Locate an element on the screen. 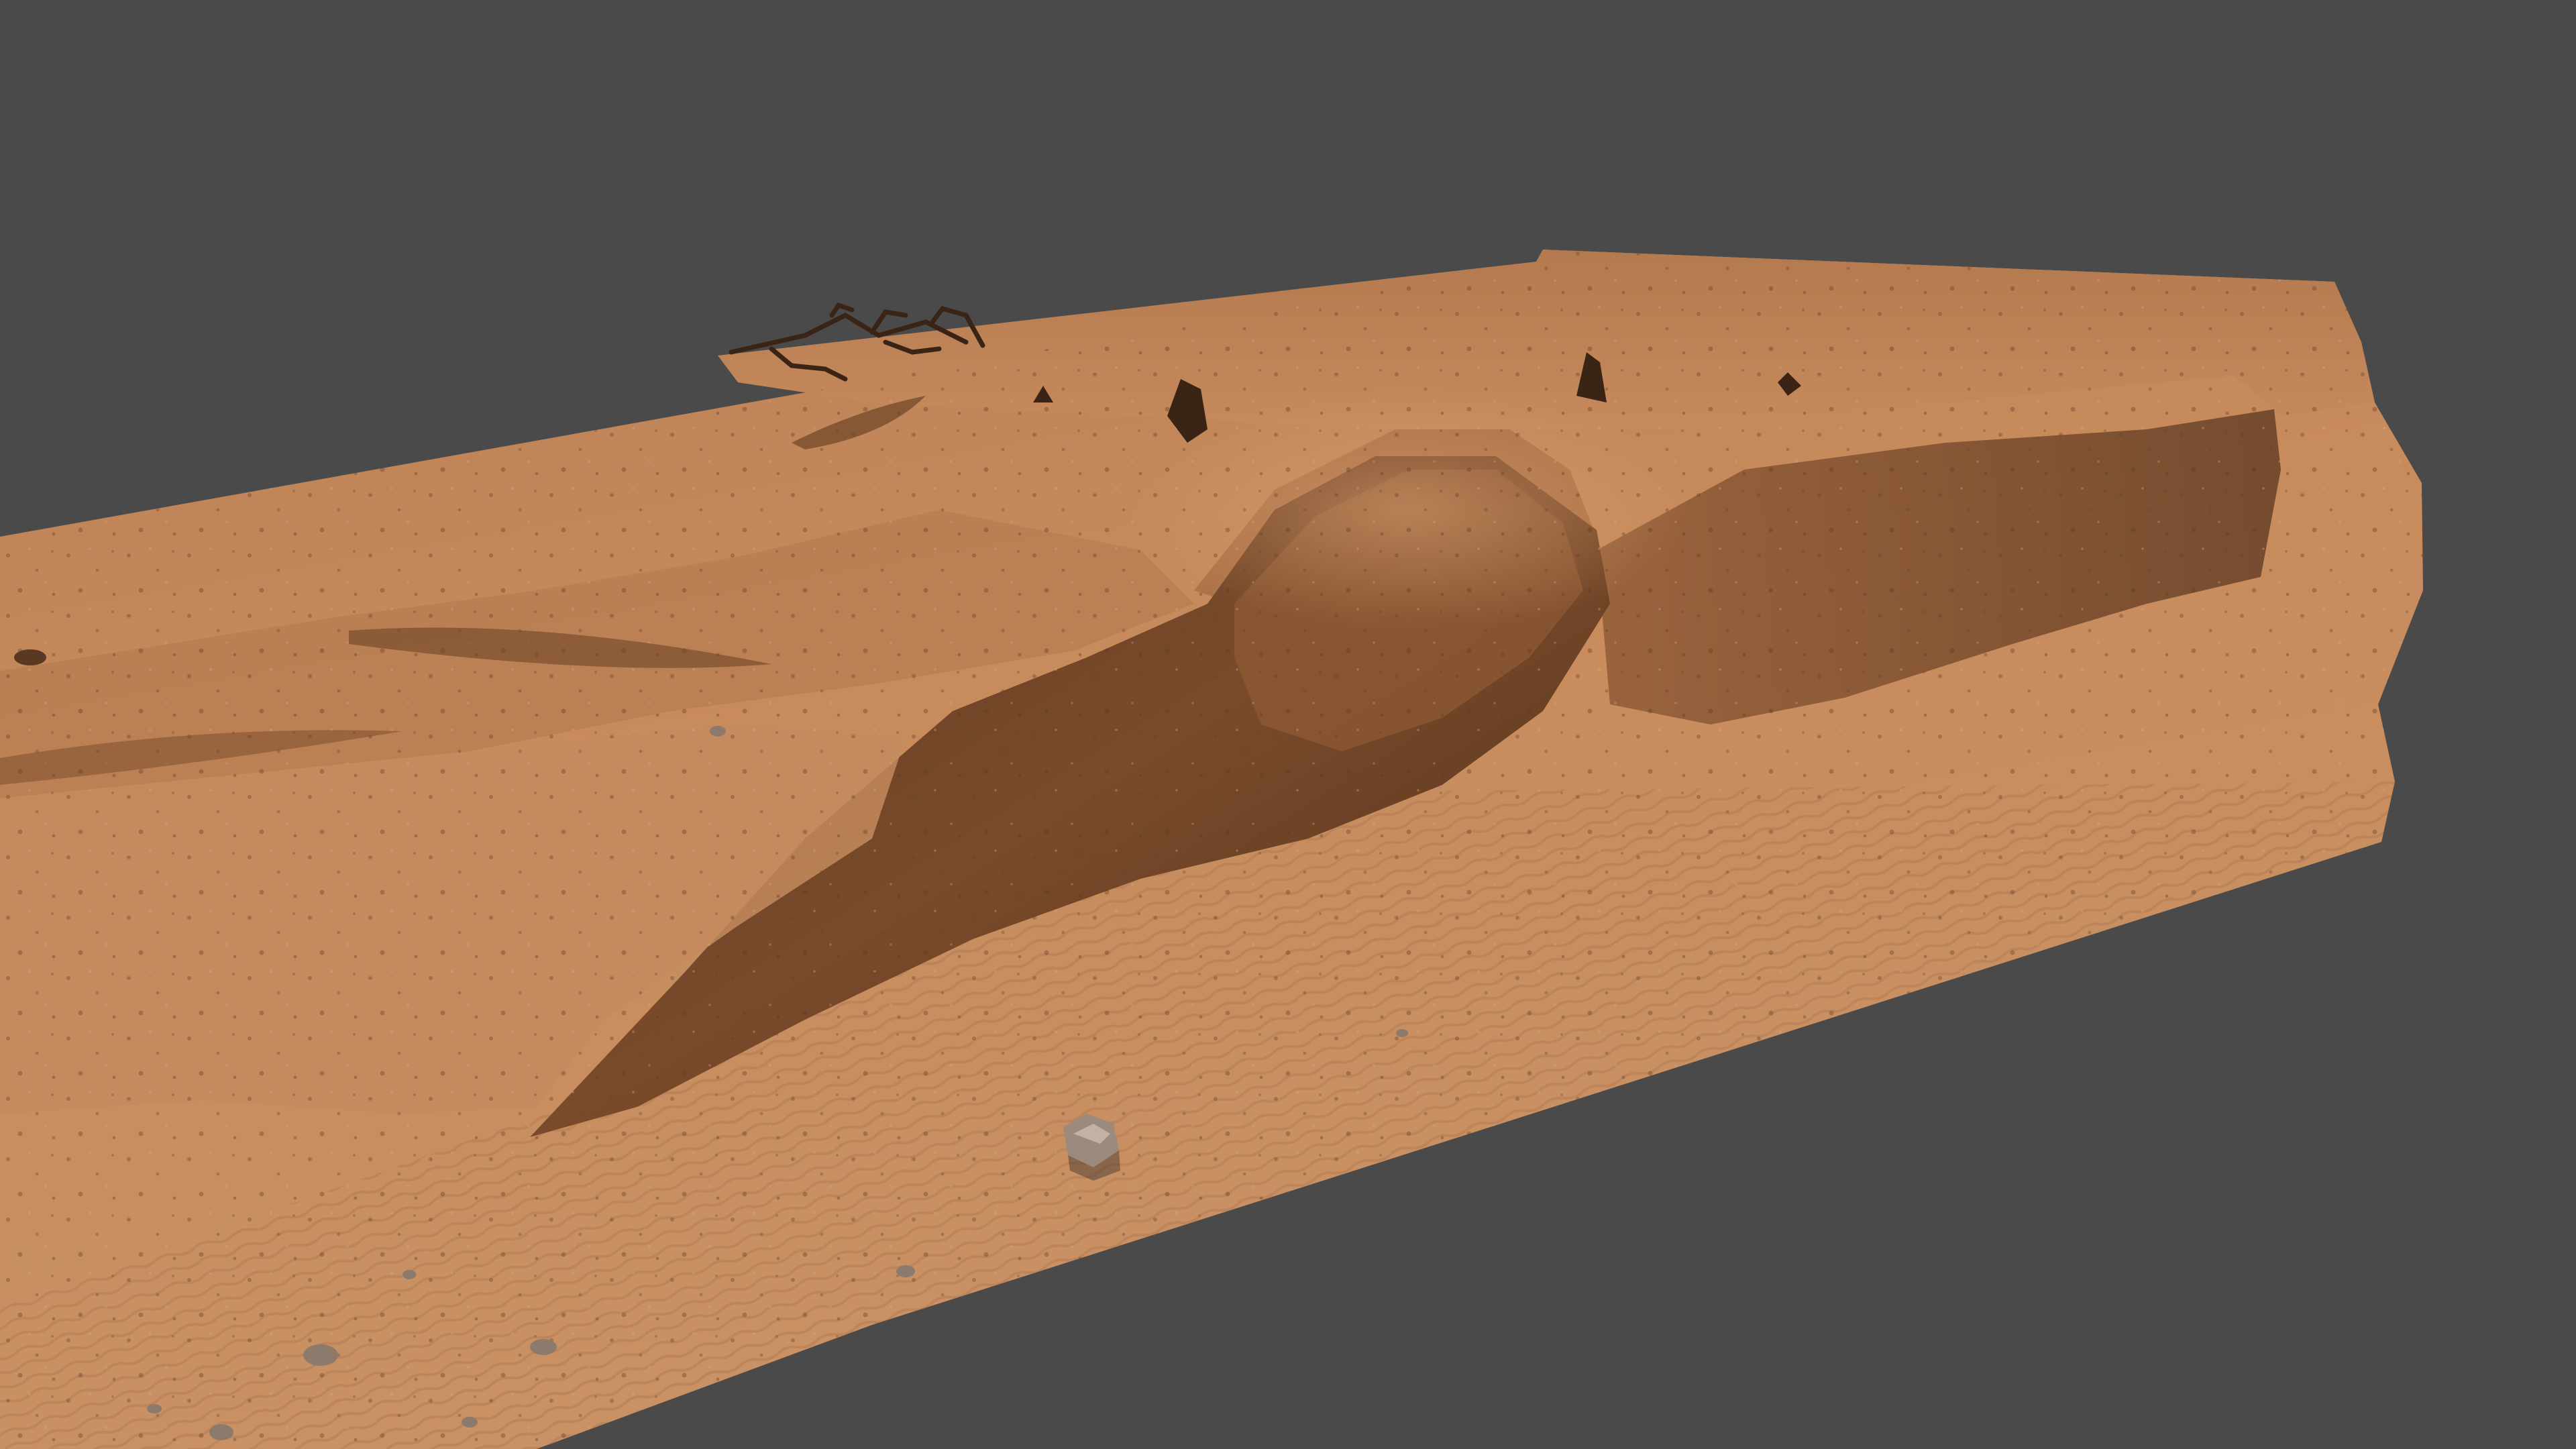 This screenshot has height=1449, width=2576. rock-large is located at coordinates (1091, 1147).